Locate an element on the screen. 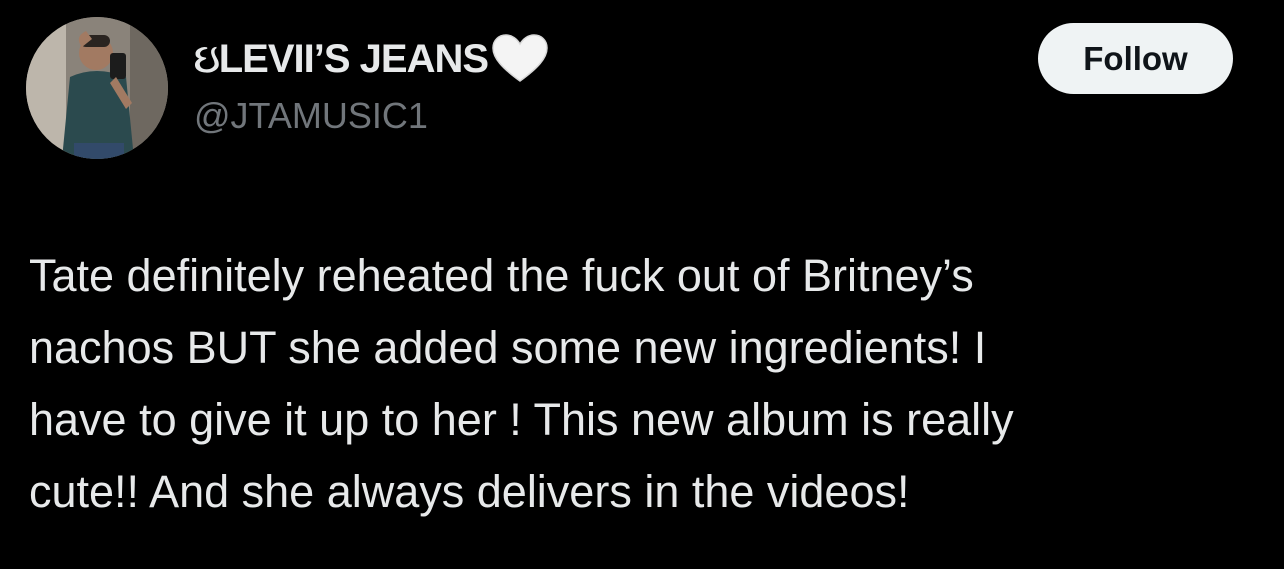 This screenshot has height=569, width=1284. avatar is located at coordinates (97, 88).